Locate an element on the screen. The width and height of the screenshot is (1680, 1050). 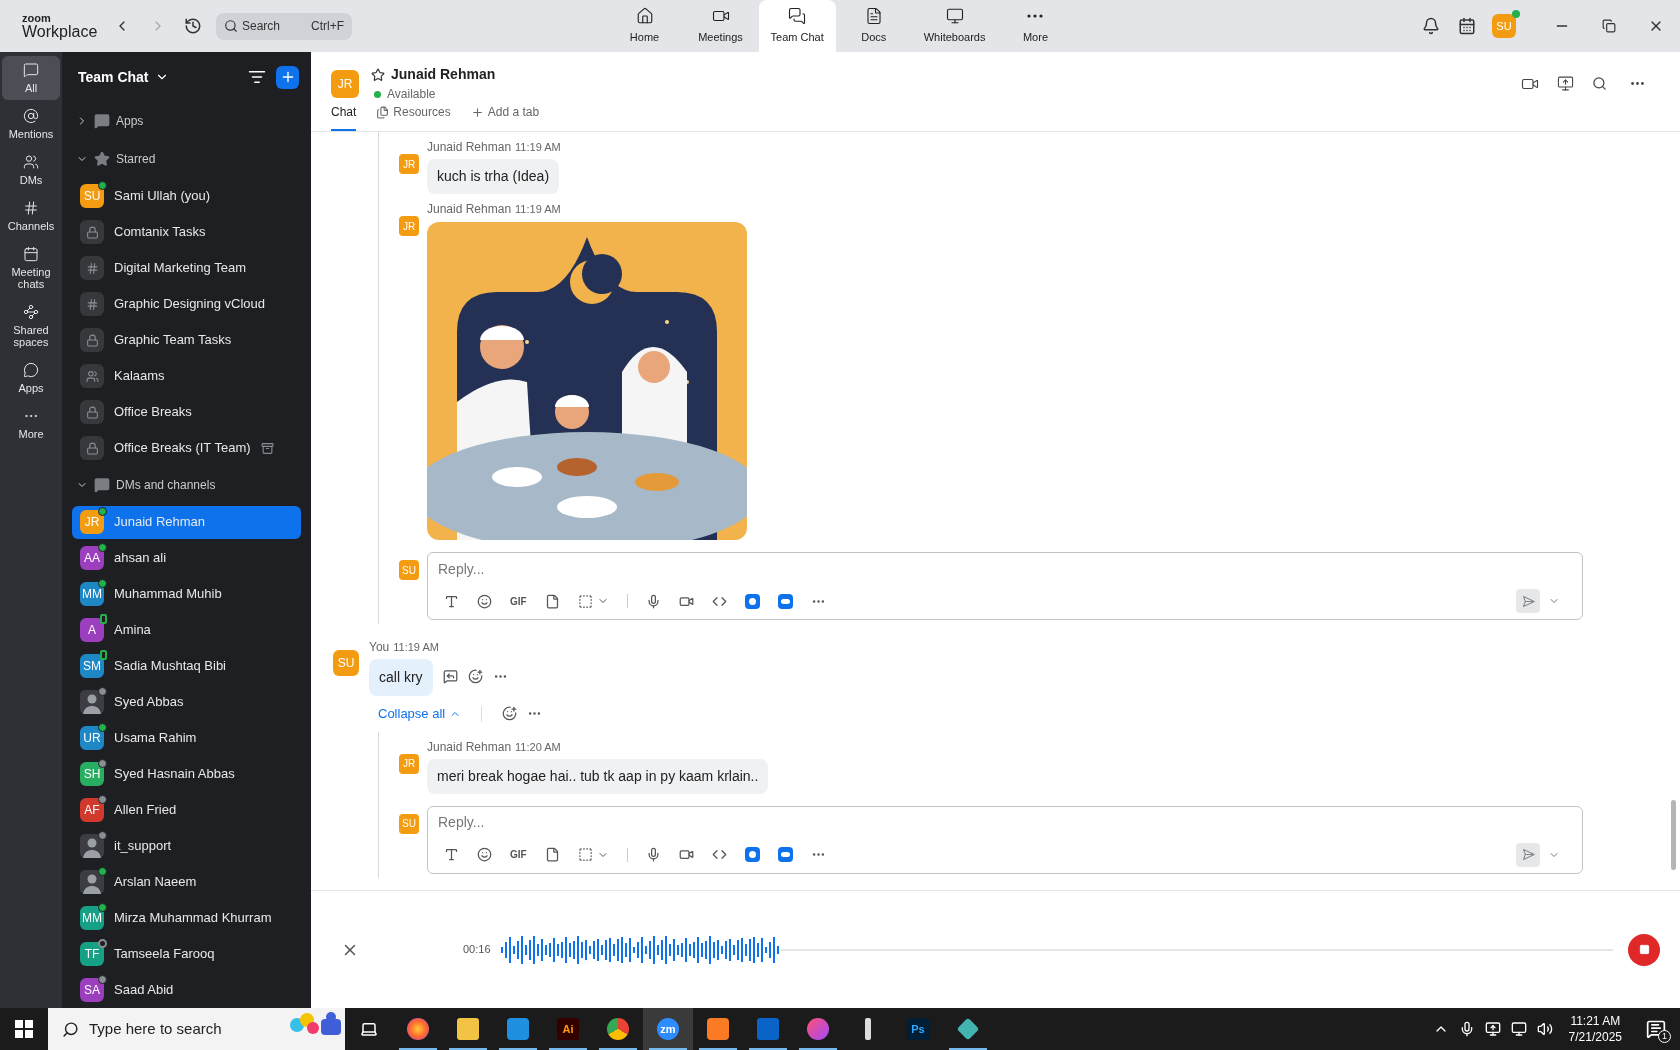
nav-tab: Meetings is located at coordinates (720, 26).